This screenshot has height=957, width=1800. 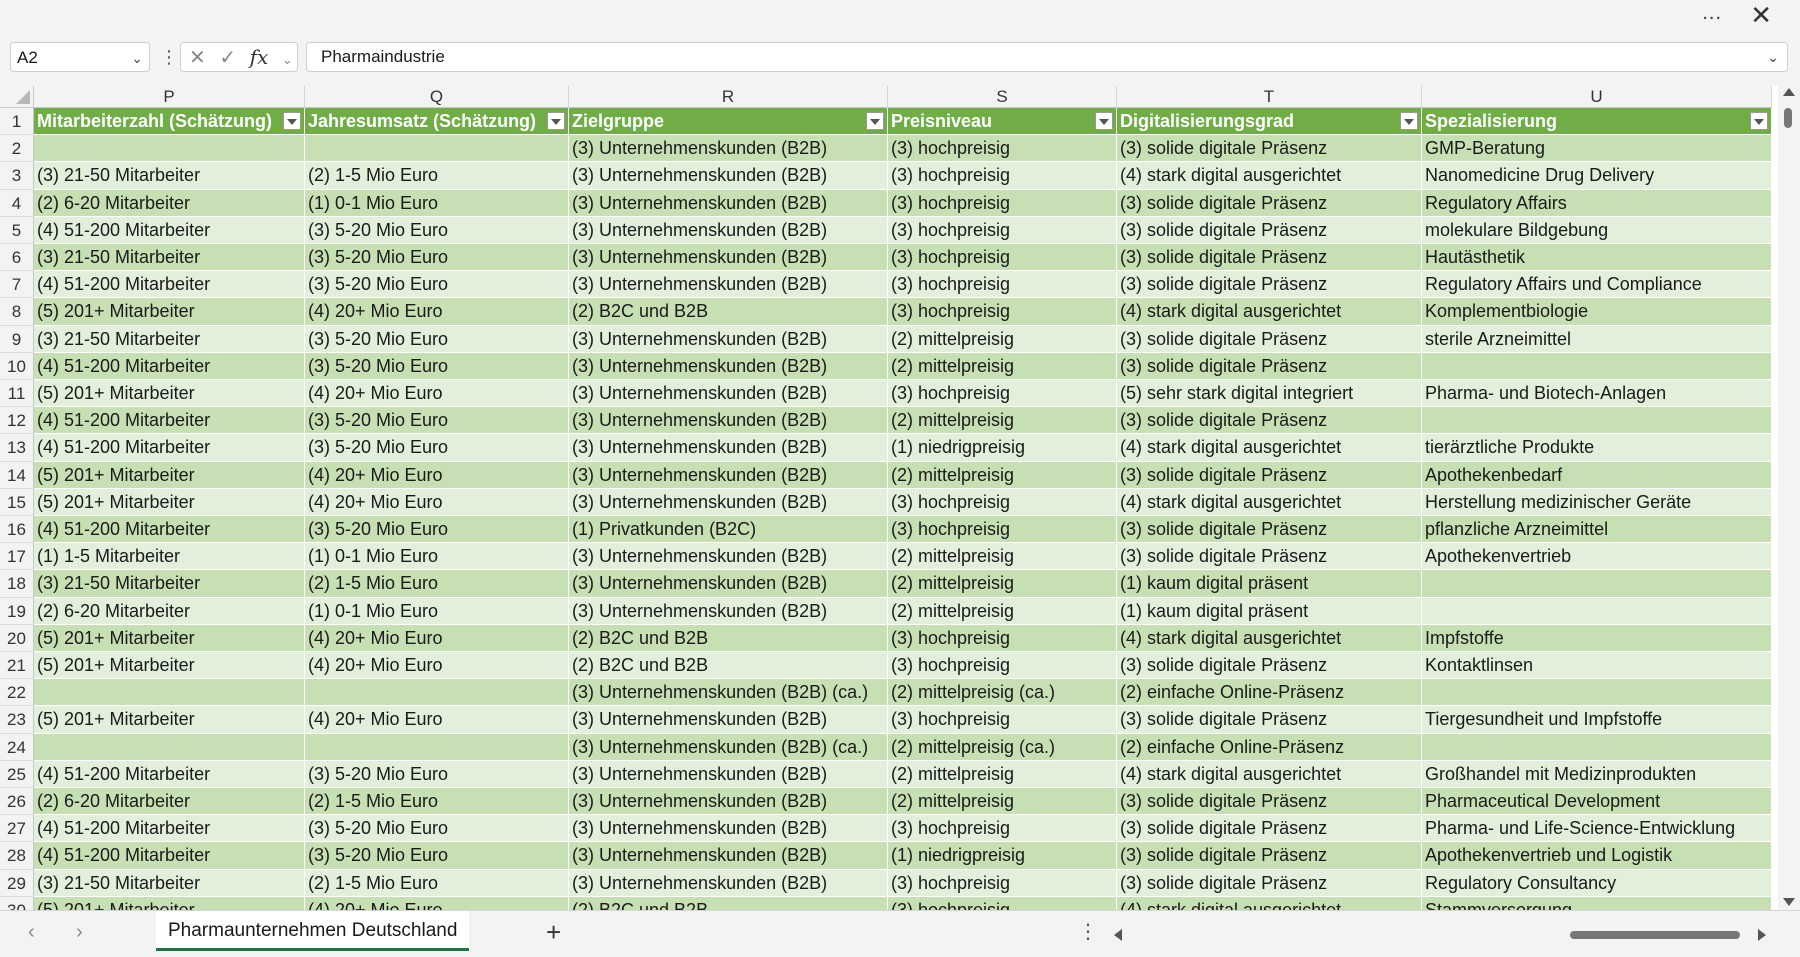 I want to click on table-cell: Apothekenvertrieb, so click(x=1597, y=557).